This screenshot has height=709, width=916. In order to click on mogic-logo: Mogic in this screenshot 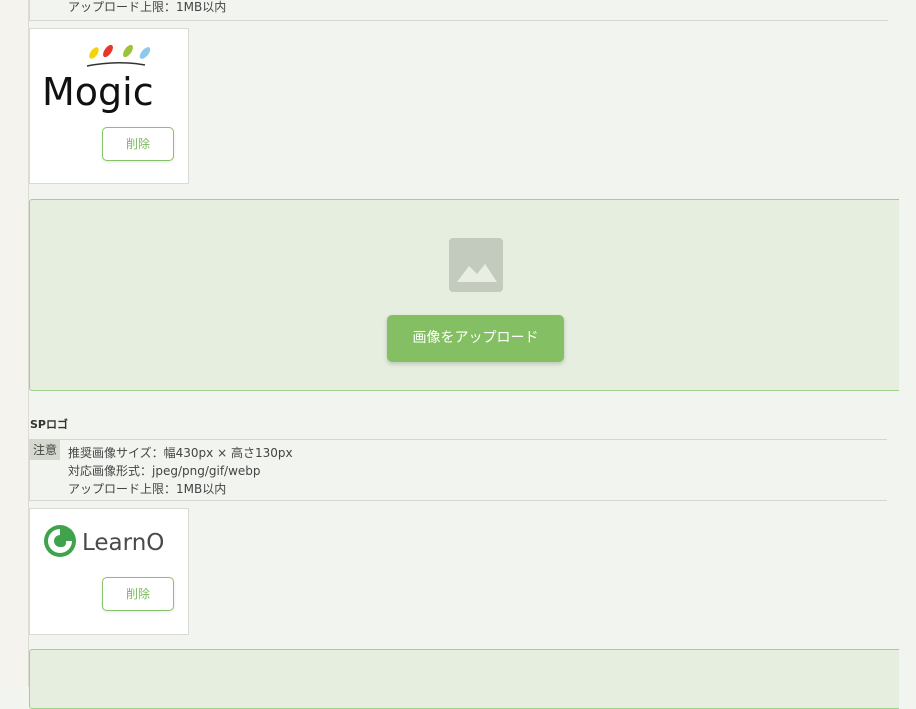, I will do `click(98, 78)`.